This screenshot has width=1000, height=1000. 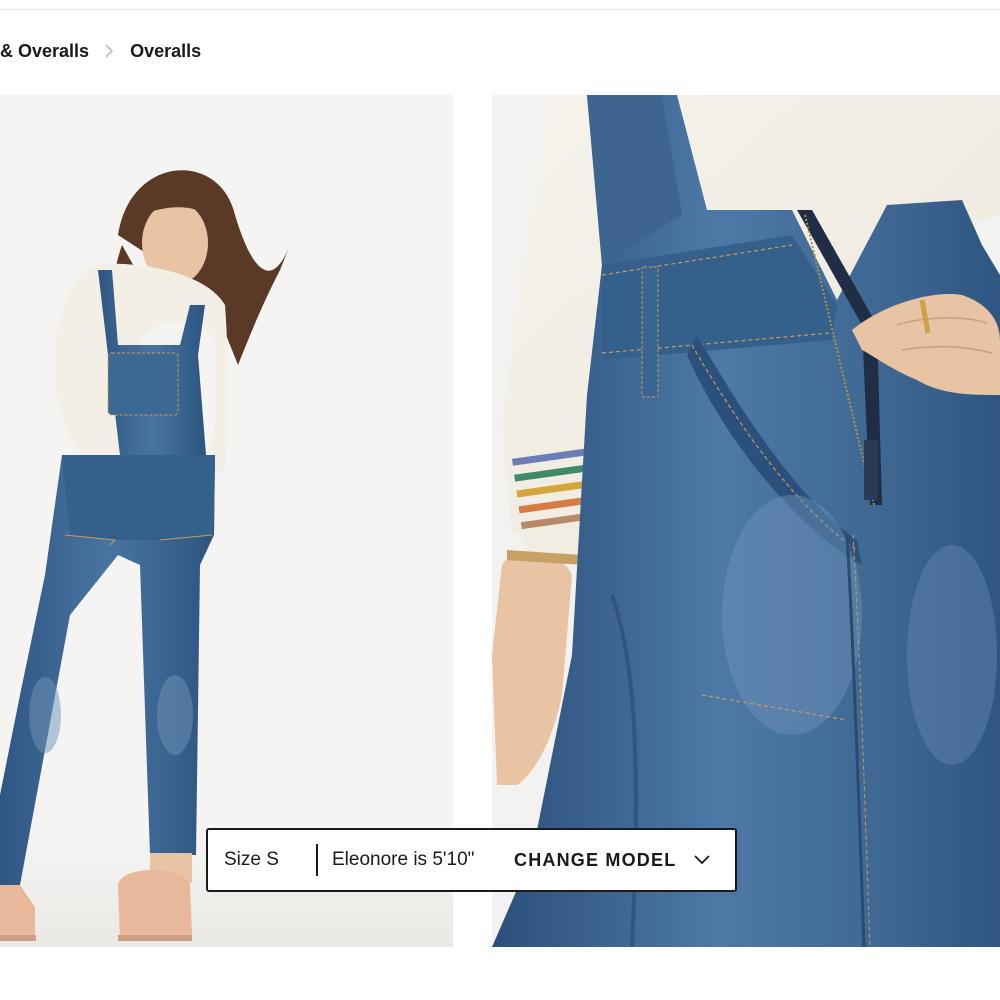 I want to click on model-selector-divider, so click(x=317, y=860).